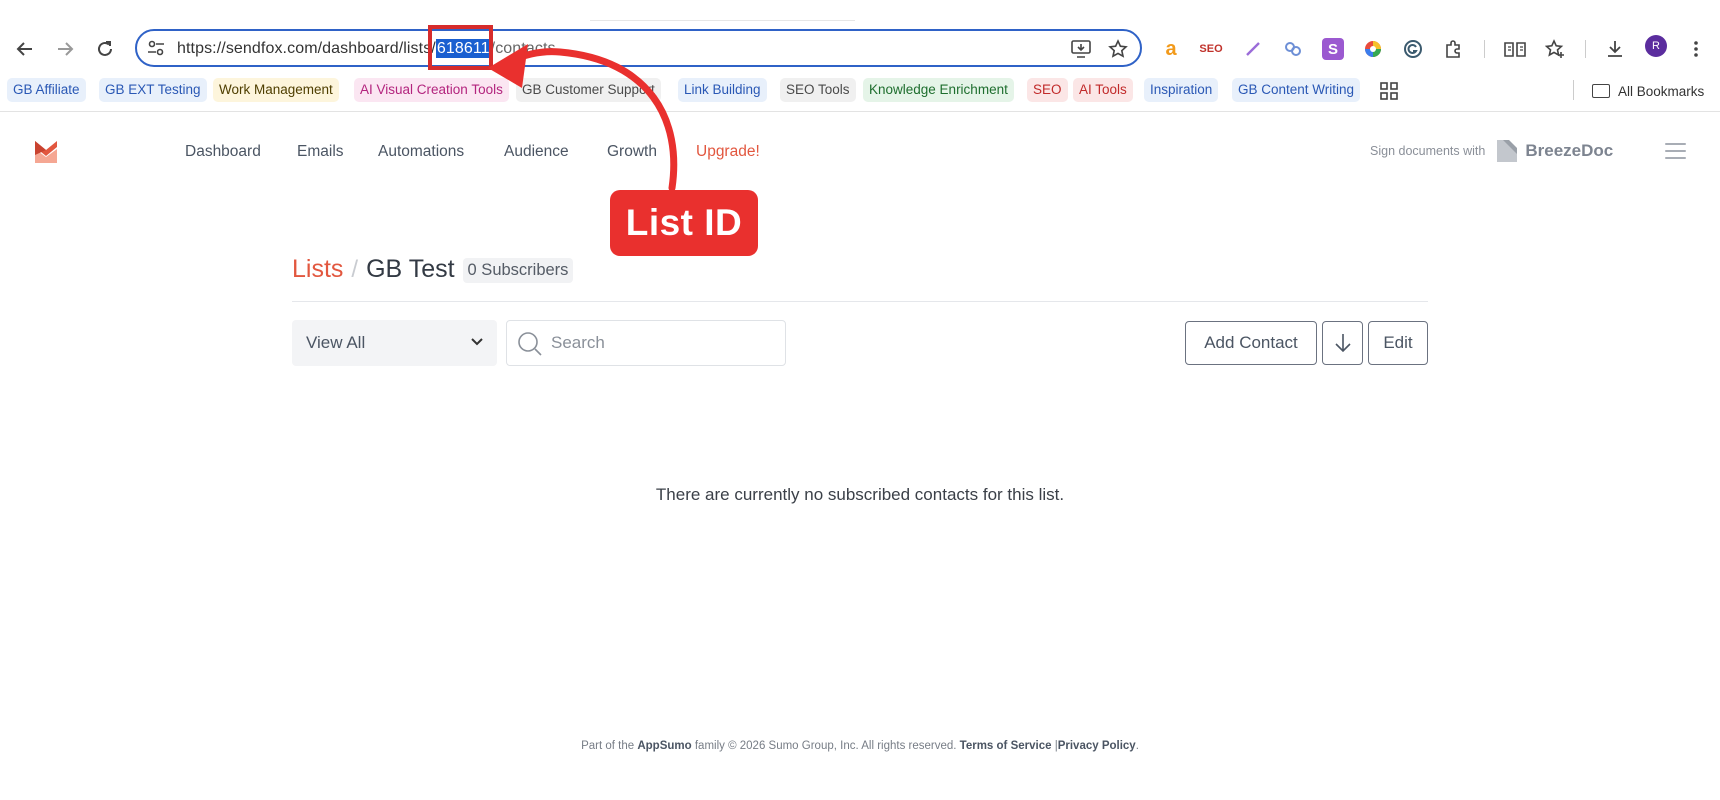  What do you see at coordinates (1615, 49) in the screenshot?
I see `download-icon` at bounding box center [1615, 49].